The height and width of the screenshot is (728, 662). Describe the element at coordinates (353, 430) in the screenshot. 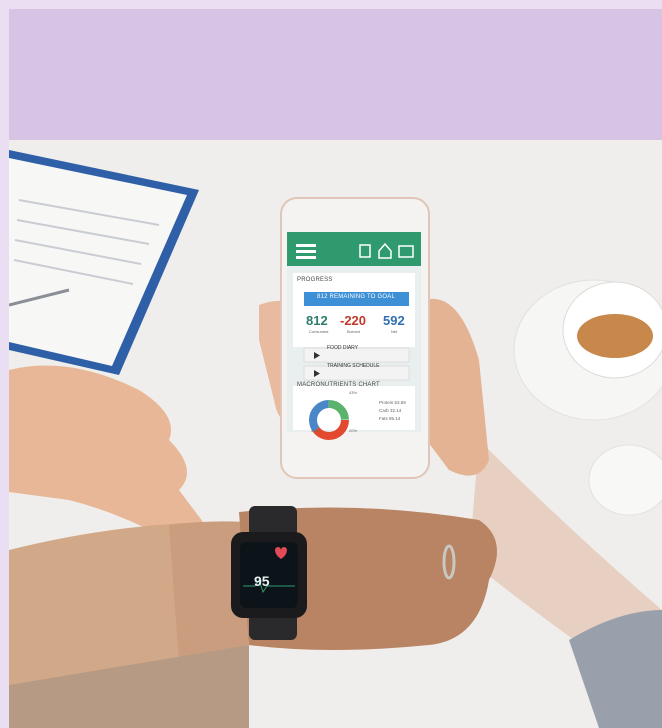

I see `chart-pct-right: 20%` at that location.